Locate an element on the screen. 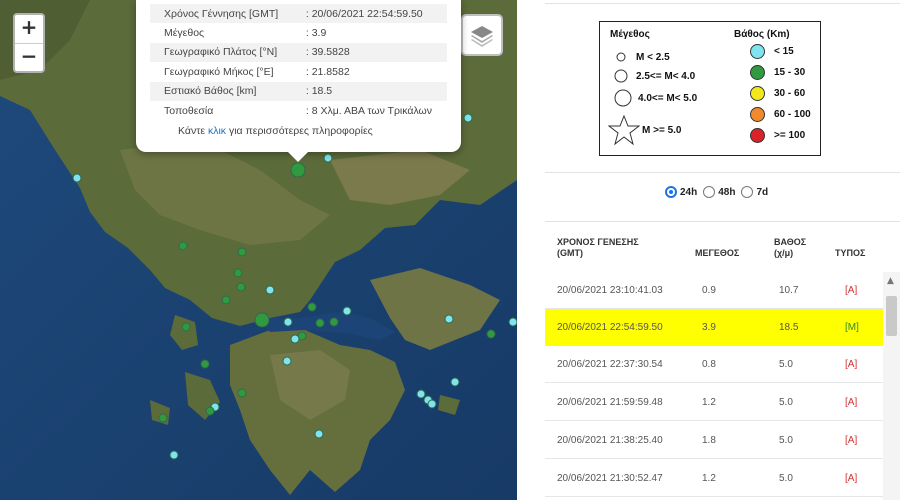 This screenshot has height=500, width=900. legend-depth-item: 15 - 30 is located at coordinates (777, 72).